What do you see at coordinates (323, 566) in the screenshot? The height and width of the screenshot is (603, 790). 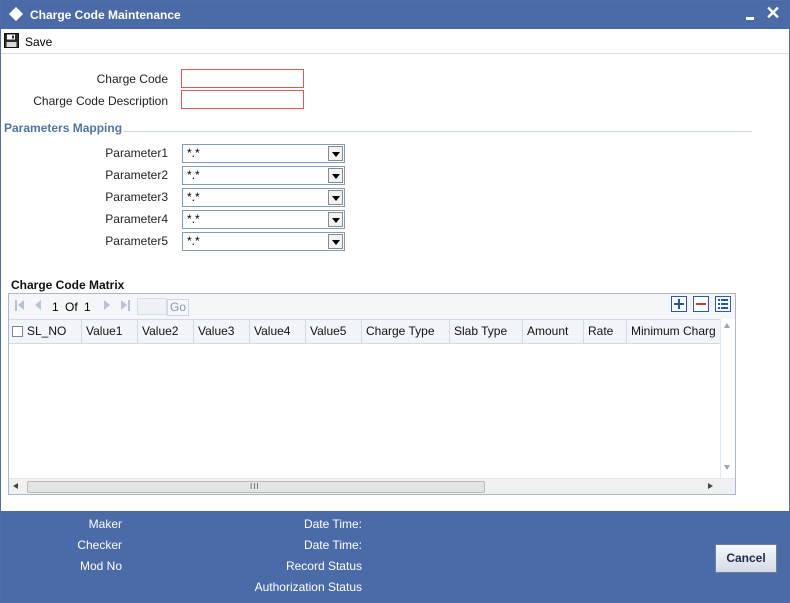 I see `record-status-label: Record Status` at bounding box center [323, 566].